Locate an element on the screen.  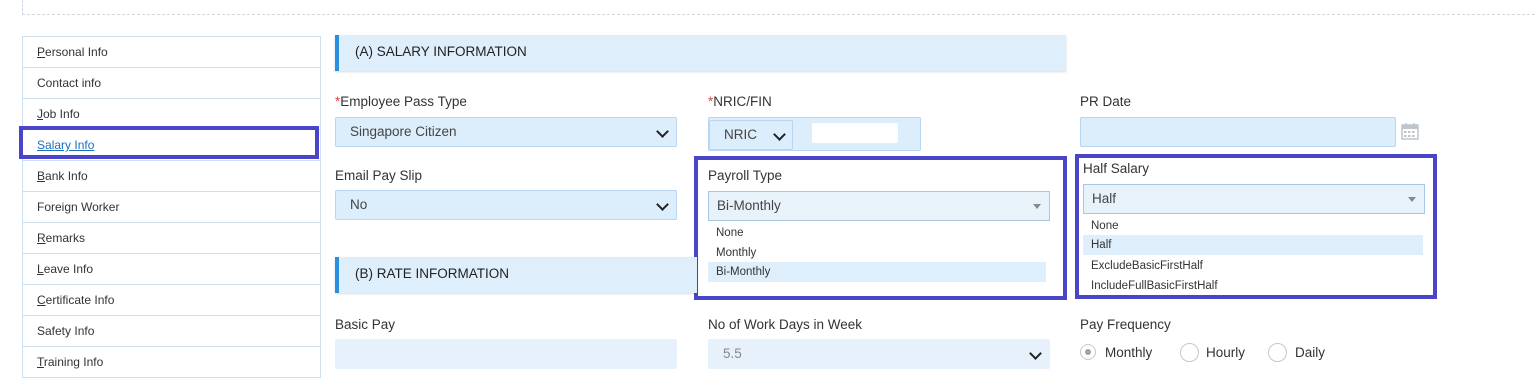
pr-date-label: PR Date is located at coordinates (1106, 101).